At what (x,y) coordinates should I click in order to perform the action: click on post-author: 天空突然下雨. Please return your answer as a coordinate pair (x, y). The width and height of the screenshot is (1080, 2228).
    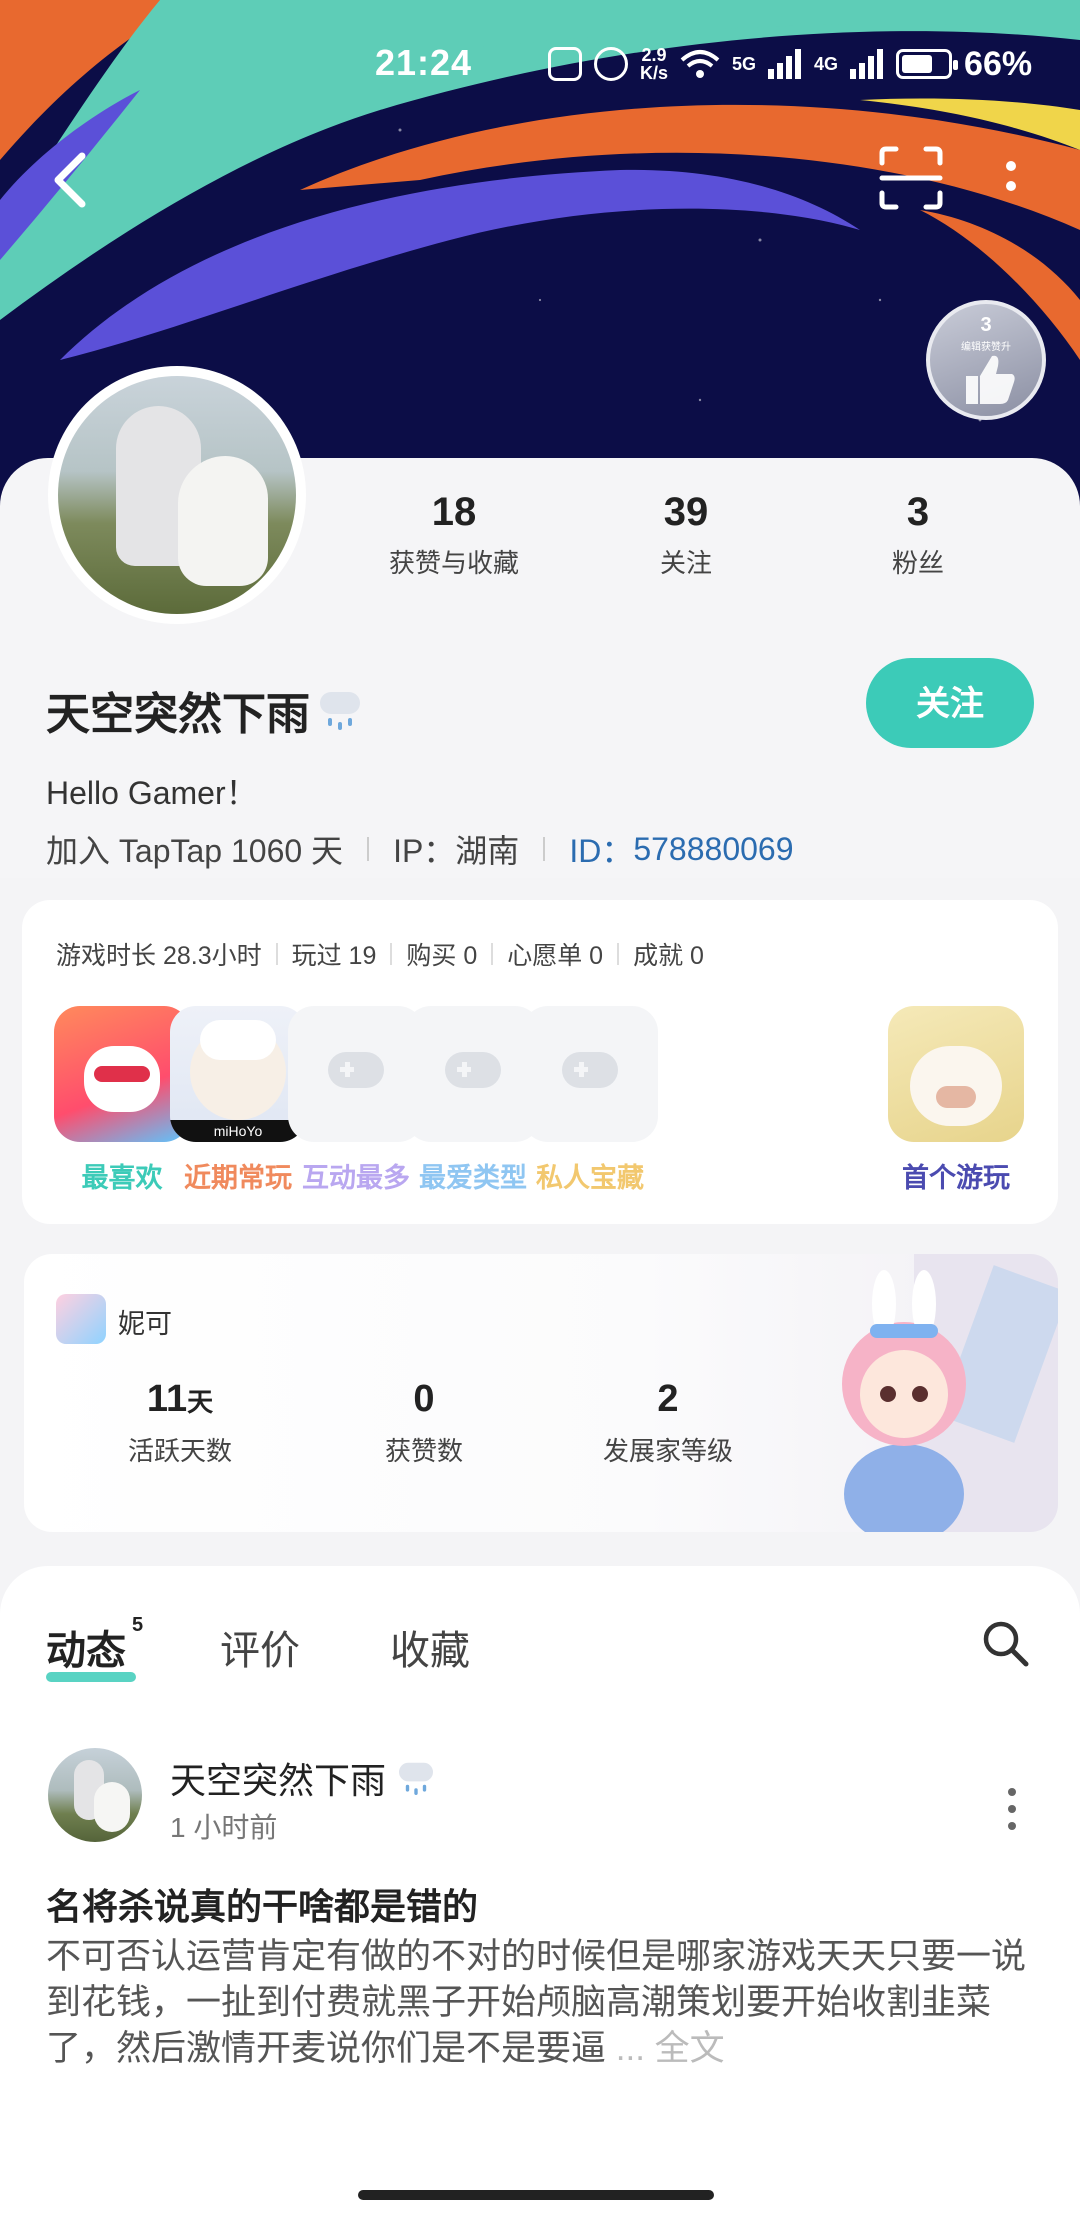
    Looking at the image, I should click on (305, 1778).